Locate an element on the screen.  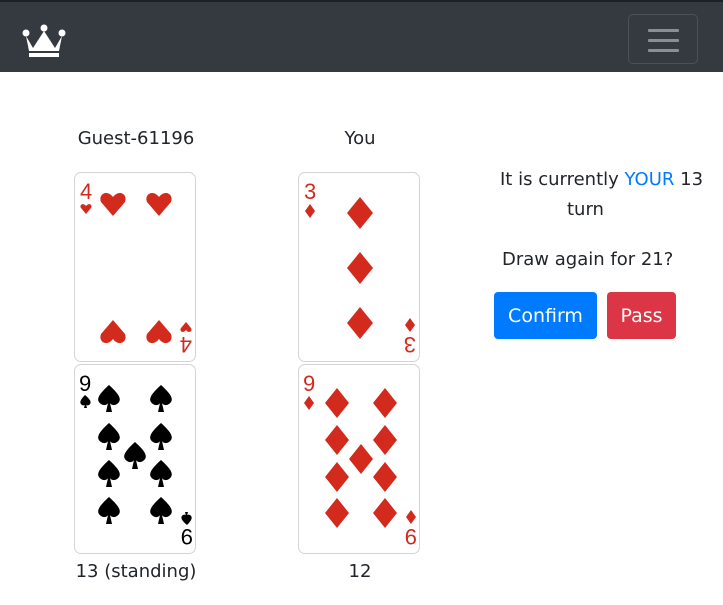
card-4-of-hearts: 4 4 is located at coordinates (135, 267).